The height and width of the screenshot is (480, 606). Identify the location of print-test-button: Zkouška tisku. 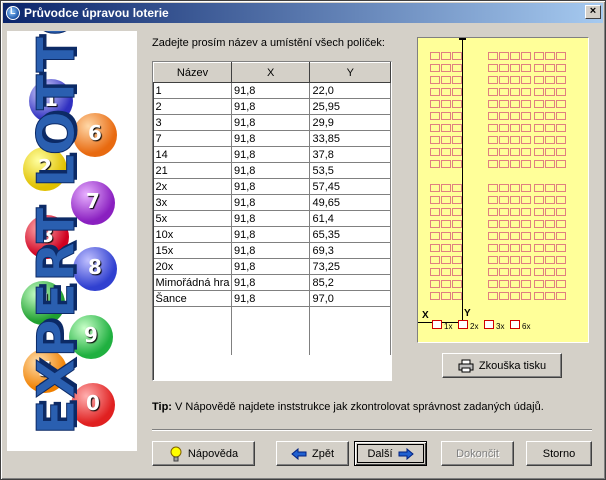
(502, 365).